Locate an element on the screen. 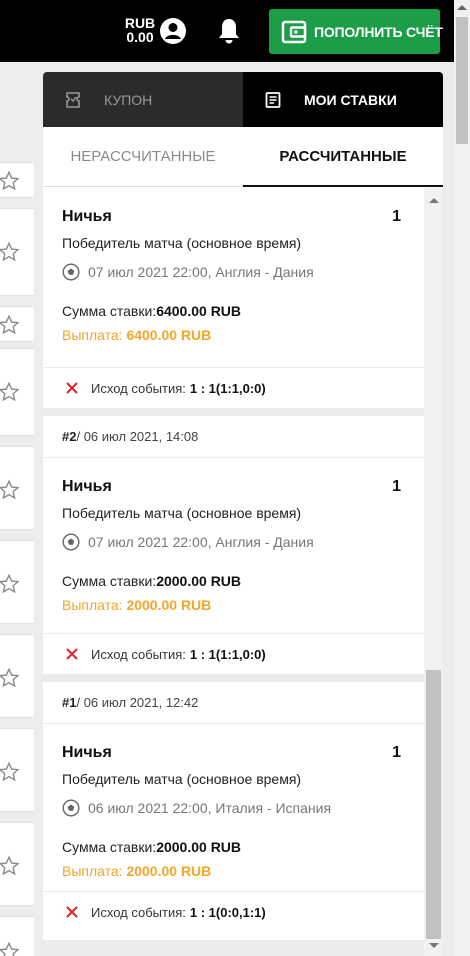 The width and height of the screenshot is (470, 956). tab-my-bets-label: МОИ СТАВКИ is located at coordinates (350, 99).